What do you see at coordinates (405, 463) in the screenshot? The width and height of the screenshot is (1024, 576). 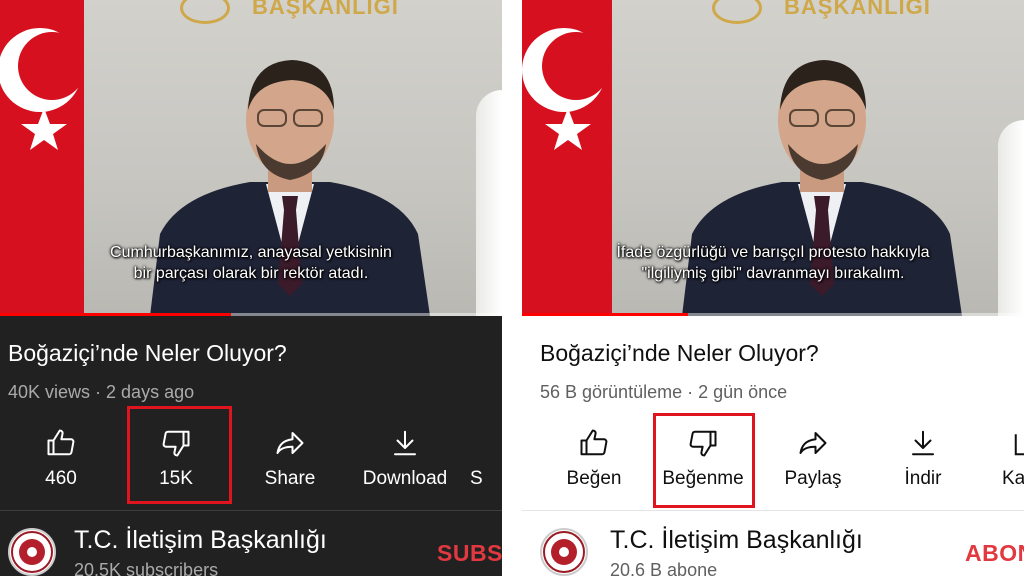 I see `download-button: Download` at bounding box center [405, 463].